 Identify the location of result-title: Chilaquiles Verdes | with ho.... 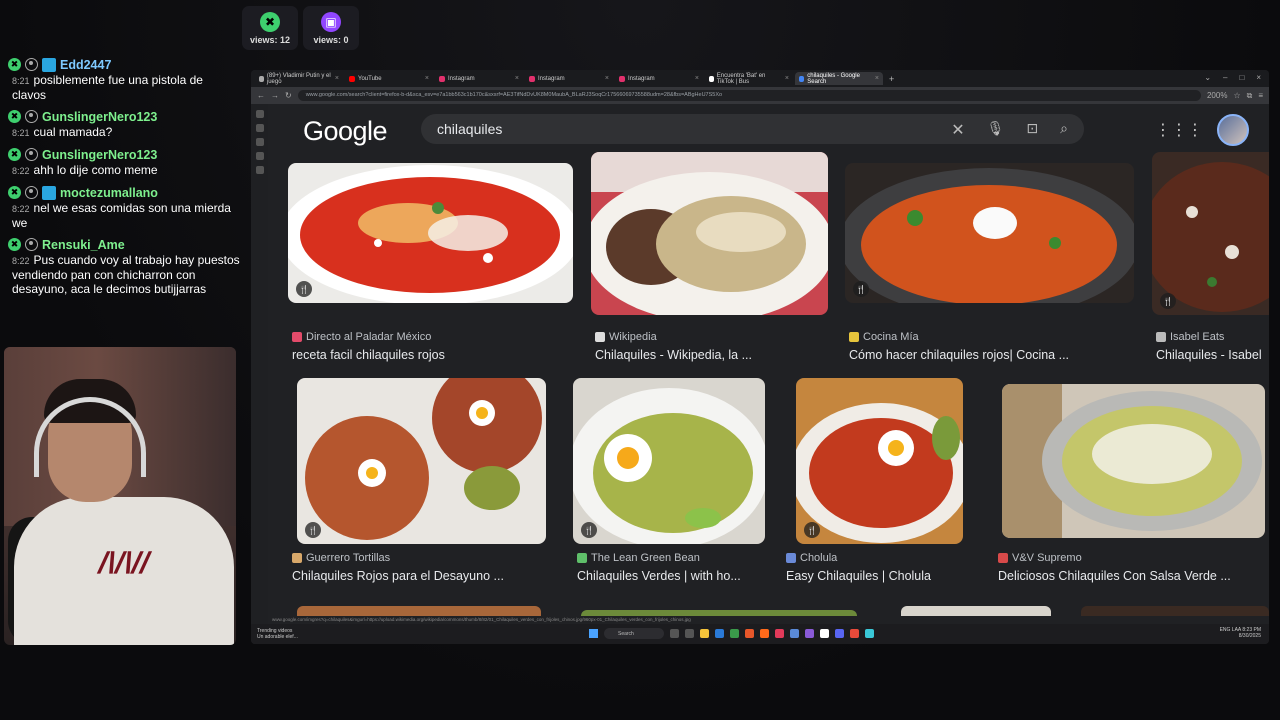
(677, 576).